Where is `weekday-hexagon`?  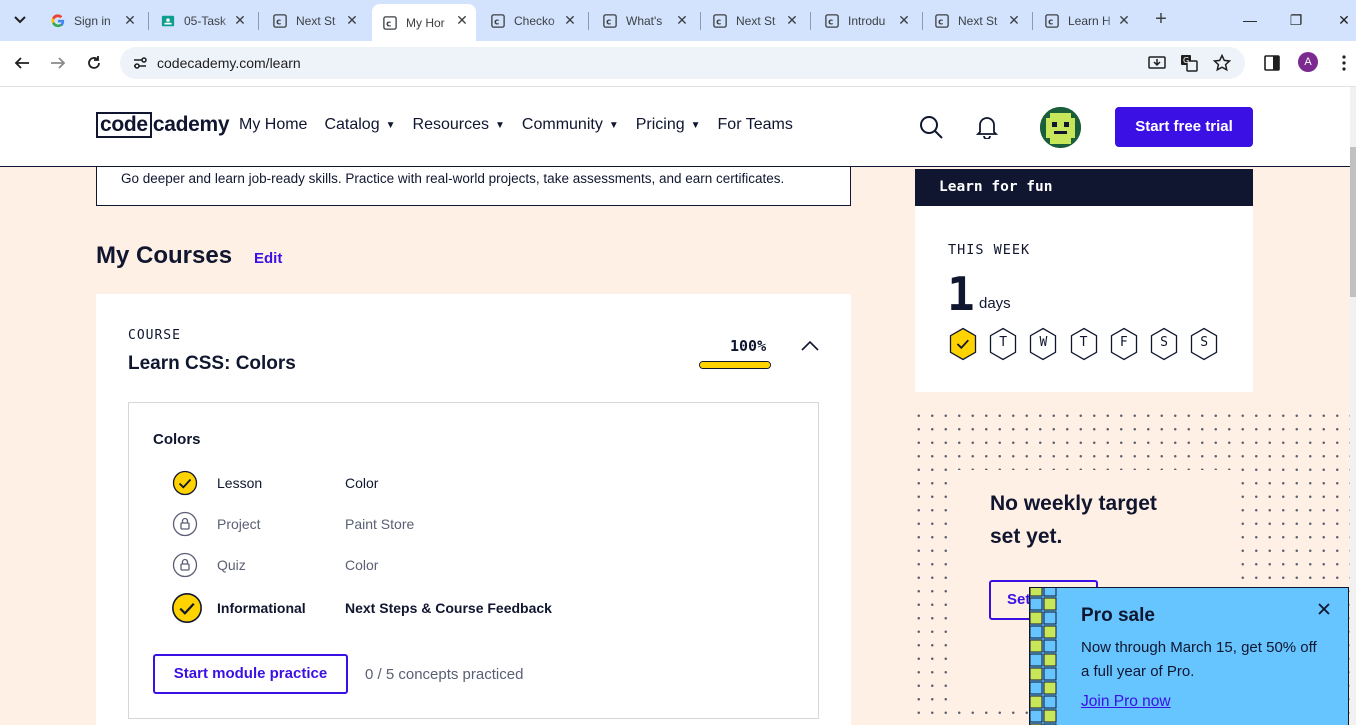 weekday-hexagon is located at coordinates (963, 344).